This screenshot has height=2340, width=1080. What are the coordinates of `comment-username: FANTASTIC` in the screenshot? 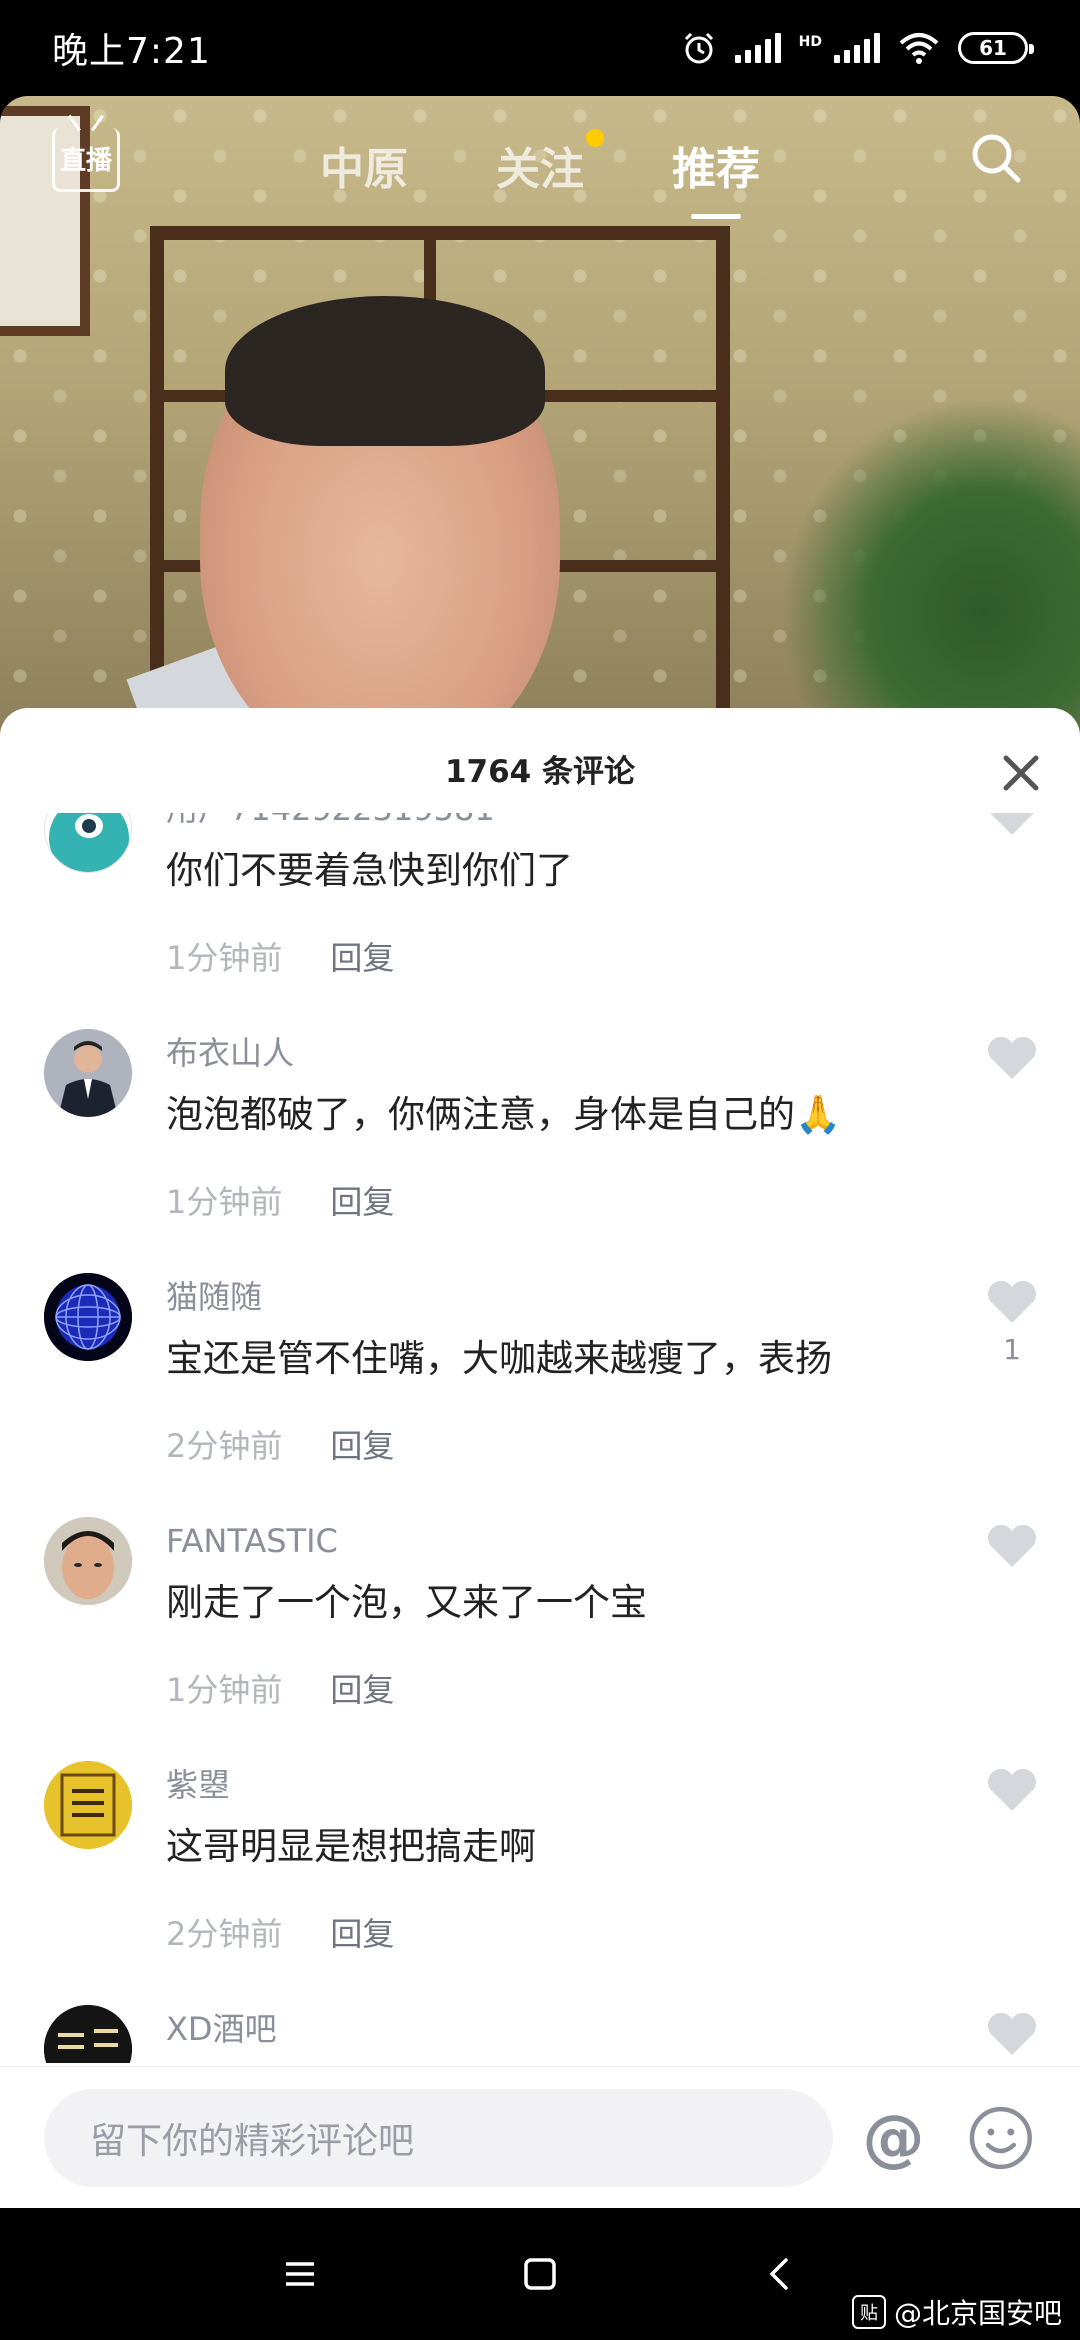 It's located at (623, 1542).